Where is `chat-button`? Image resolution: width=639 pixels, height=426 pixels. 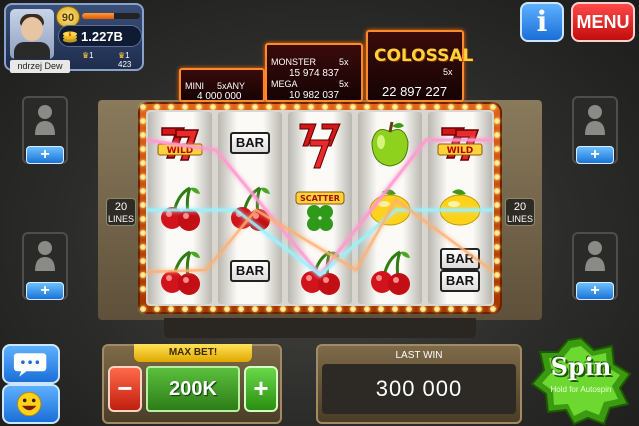
chat-button is located at coordinates (31, 364).